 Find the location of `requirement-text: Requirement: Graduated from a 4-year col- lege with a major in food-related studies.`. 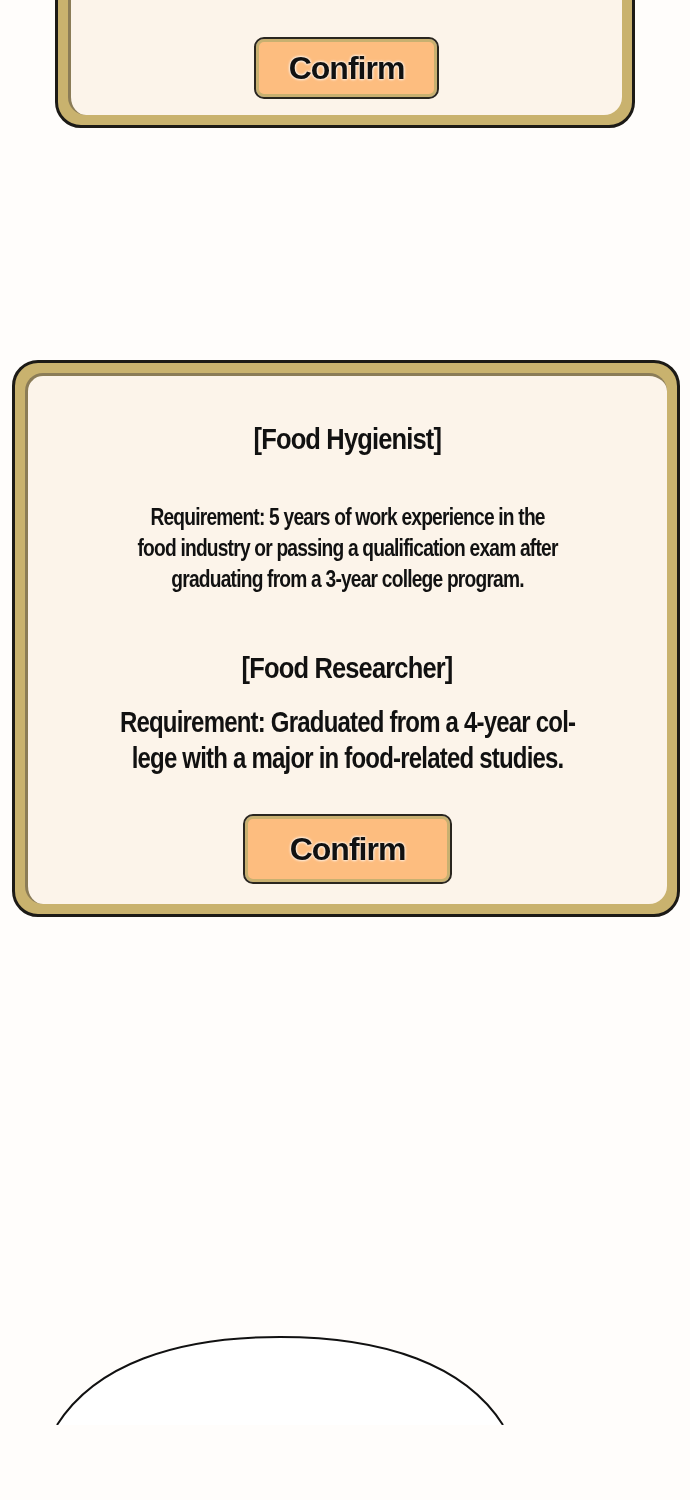

requirement-text: Requirement: Graduated from a 4-year col- lege with a major in food-related studies. is located at coordinates (347, 739).